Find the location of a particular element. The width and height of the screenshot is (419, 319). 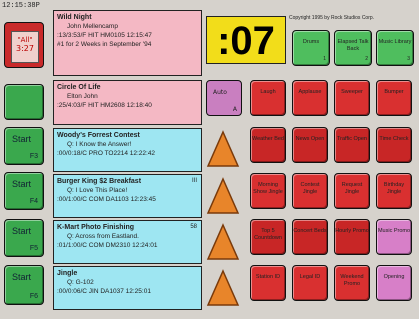

cart-button: Hourly Promo is located at coordinates (352, 237).